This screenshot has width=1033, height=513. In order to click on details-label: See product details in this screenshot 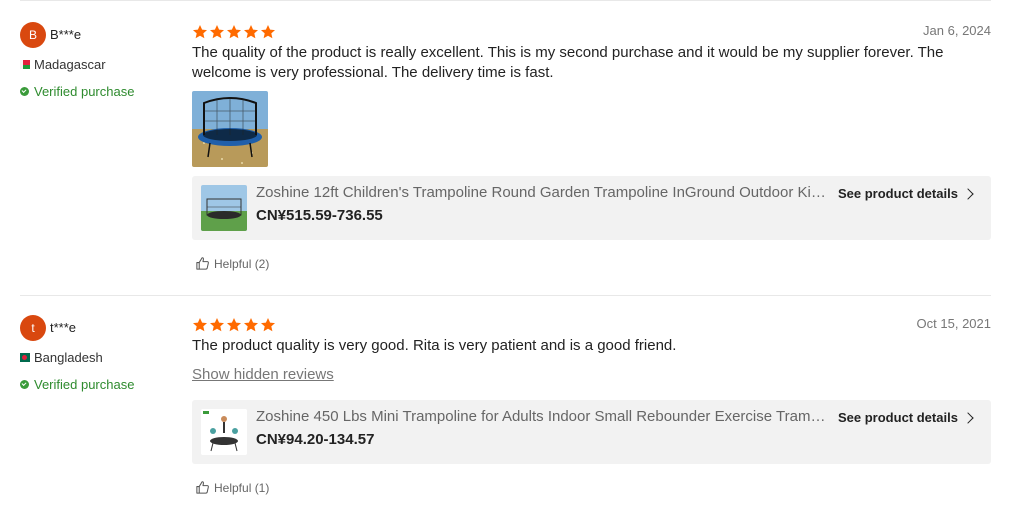, I will do `click(898, 417)`.